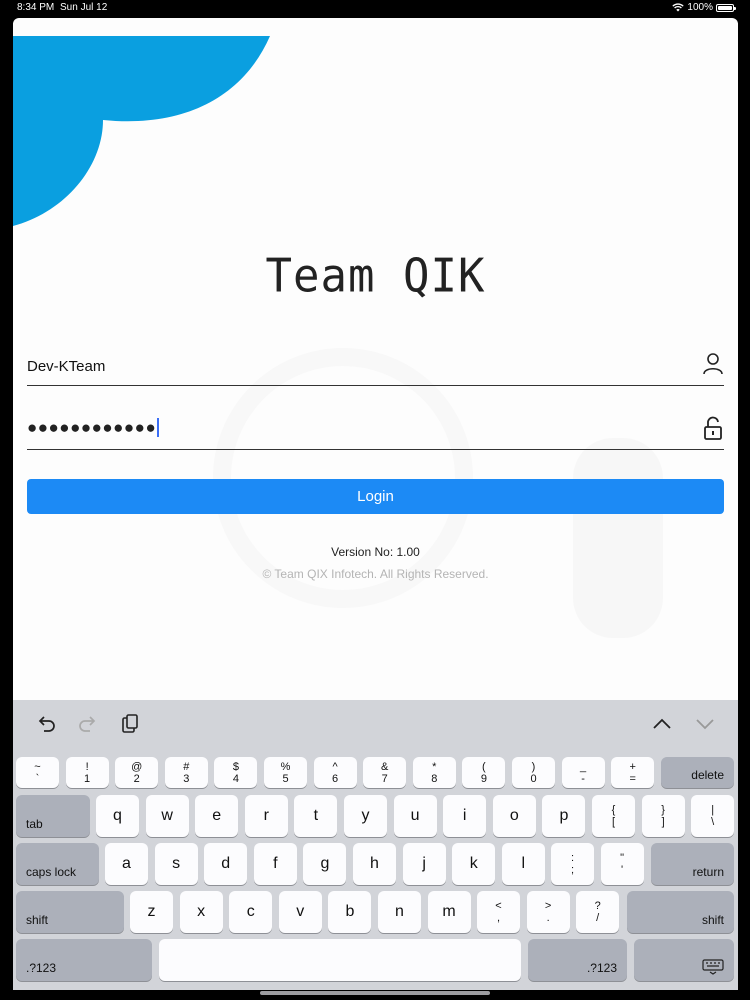 This screenshot has width=750, height=1000. Describe the element at coordinates (375, 993) in the screenshot. I see `home-indicator` at that location.